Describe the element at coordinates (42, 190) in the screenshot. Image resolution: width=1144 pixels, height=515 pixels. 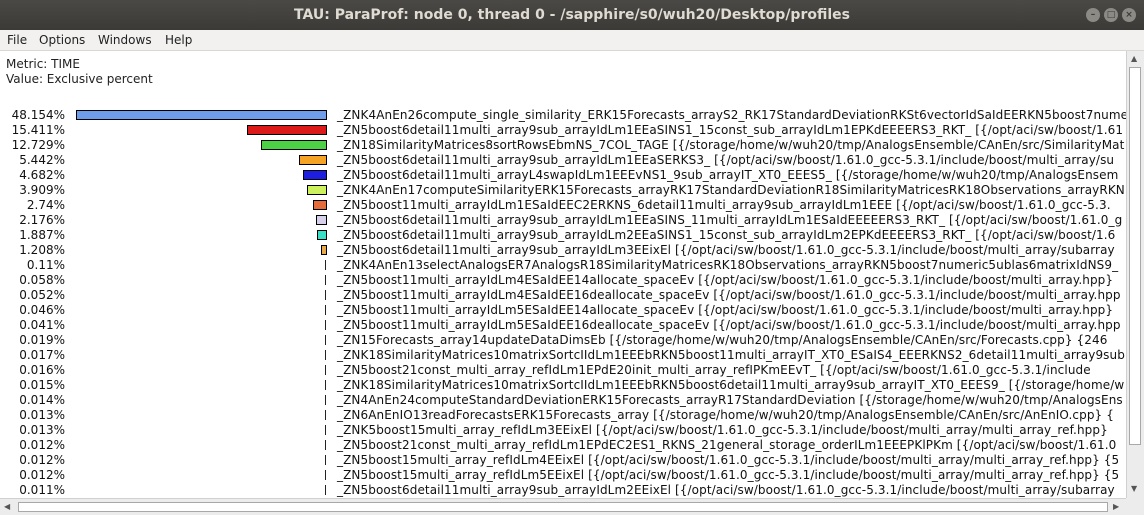
I see `percent-label: 3.909%` at that location.